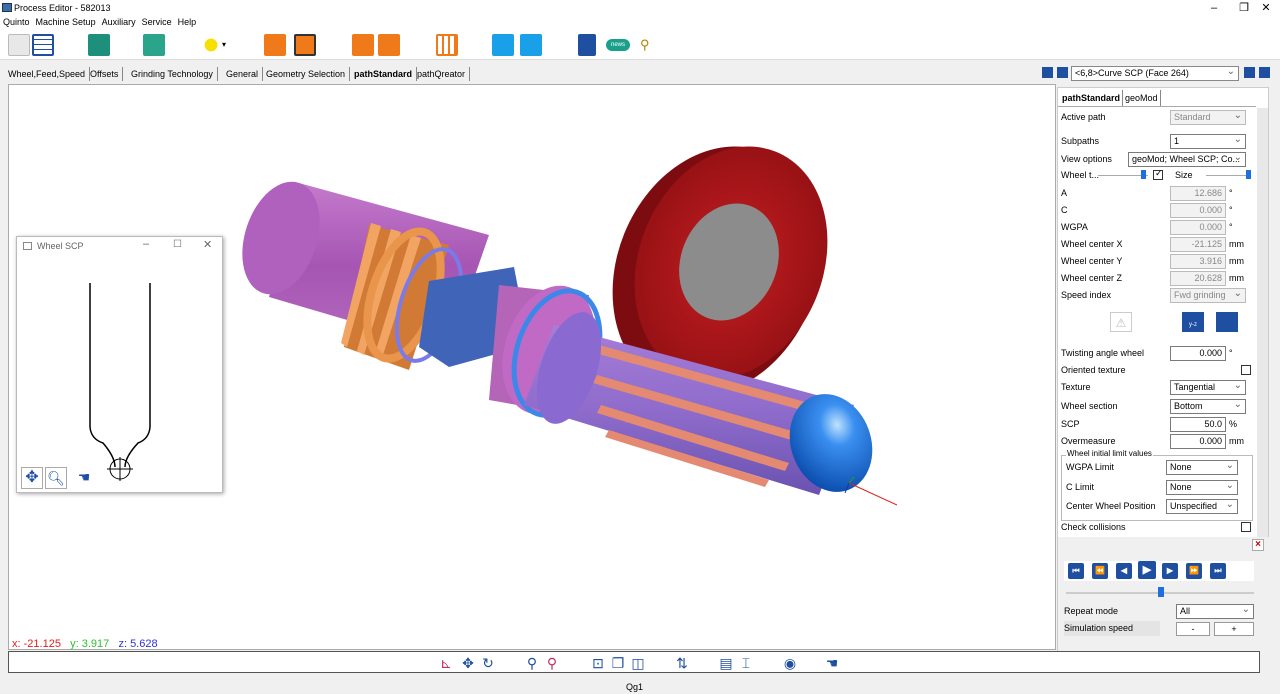  What do you see at coordinates (19, 45) in the screenshot?
I see `save-icon` at bounding box center [19, 45].